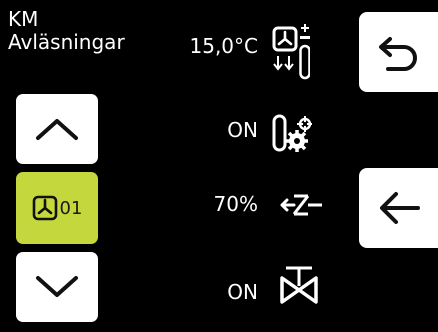 The image size is (438, 332). What do you see at coordinates (301, 205) in the screenshot?
I see `damper-icon` at bounding box center [301, 205].